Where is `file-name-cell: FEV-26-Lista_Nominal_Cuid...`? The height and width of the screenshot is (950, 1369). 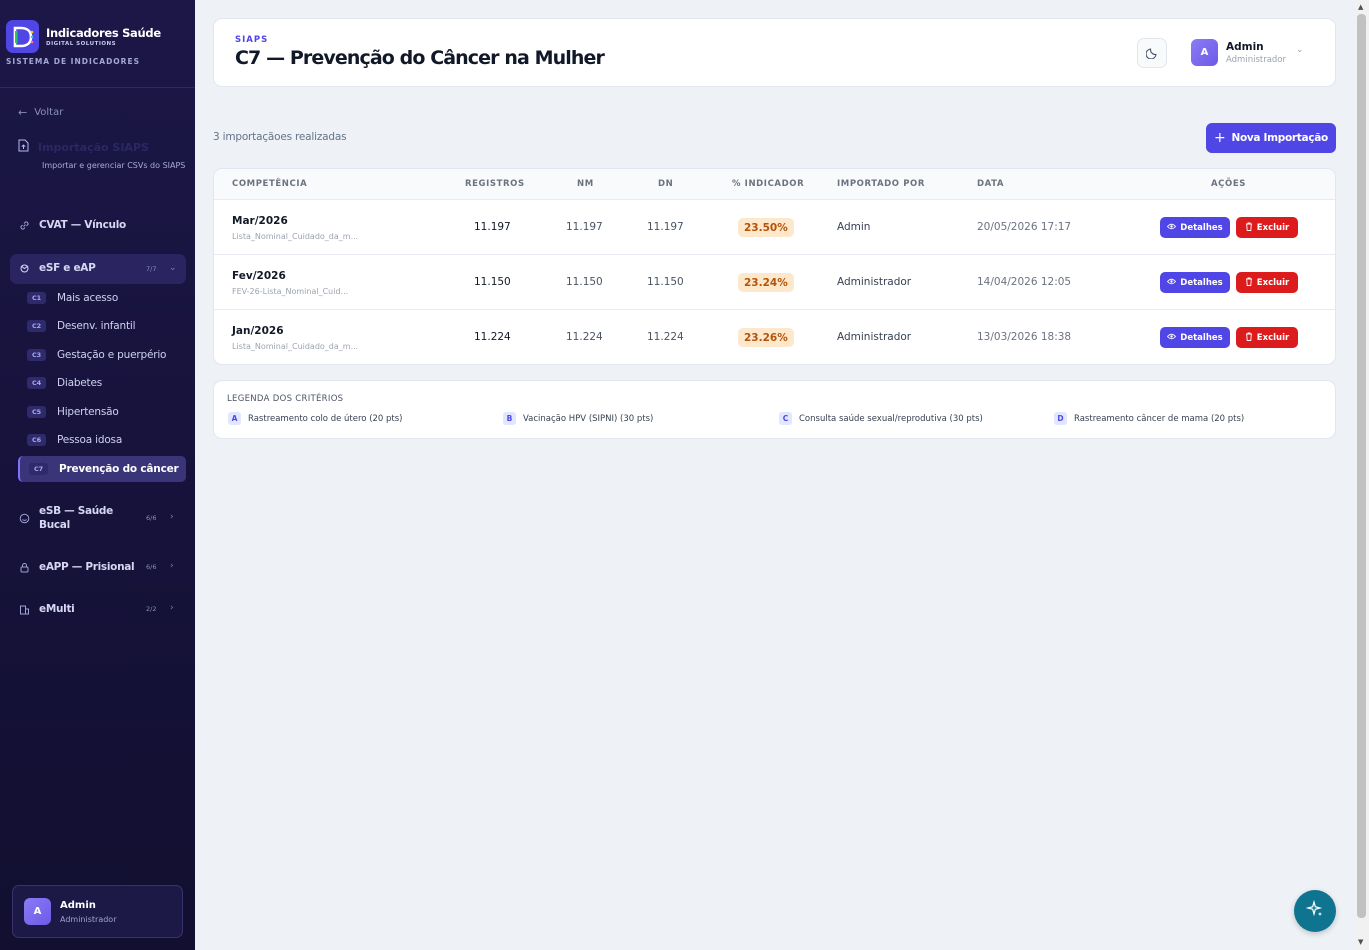
file-name-cell: FEV-26-Lista_Nominal_Cuid... is located at coordinates (290, 291).